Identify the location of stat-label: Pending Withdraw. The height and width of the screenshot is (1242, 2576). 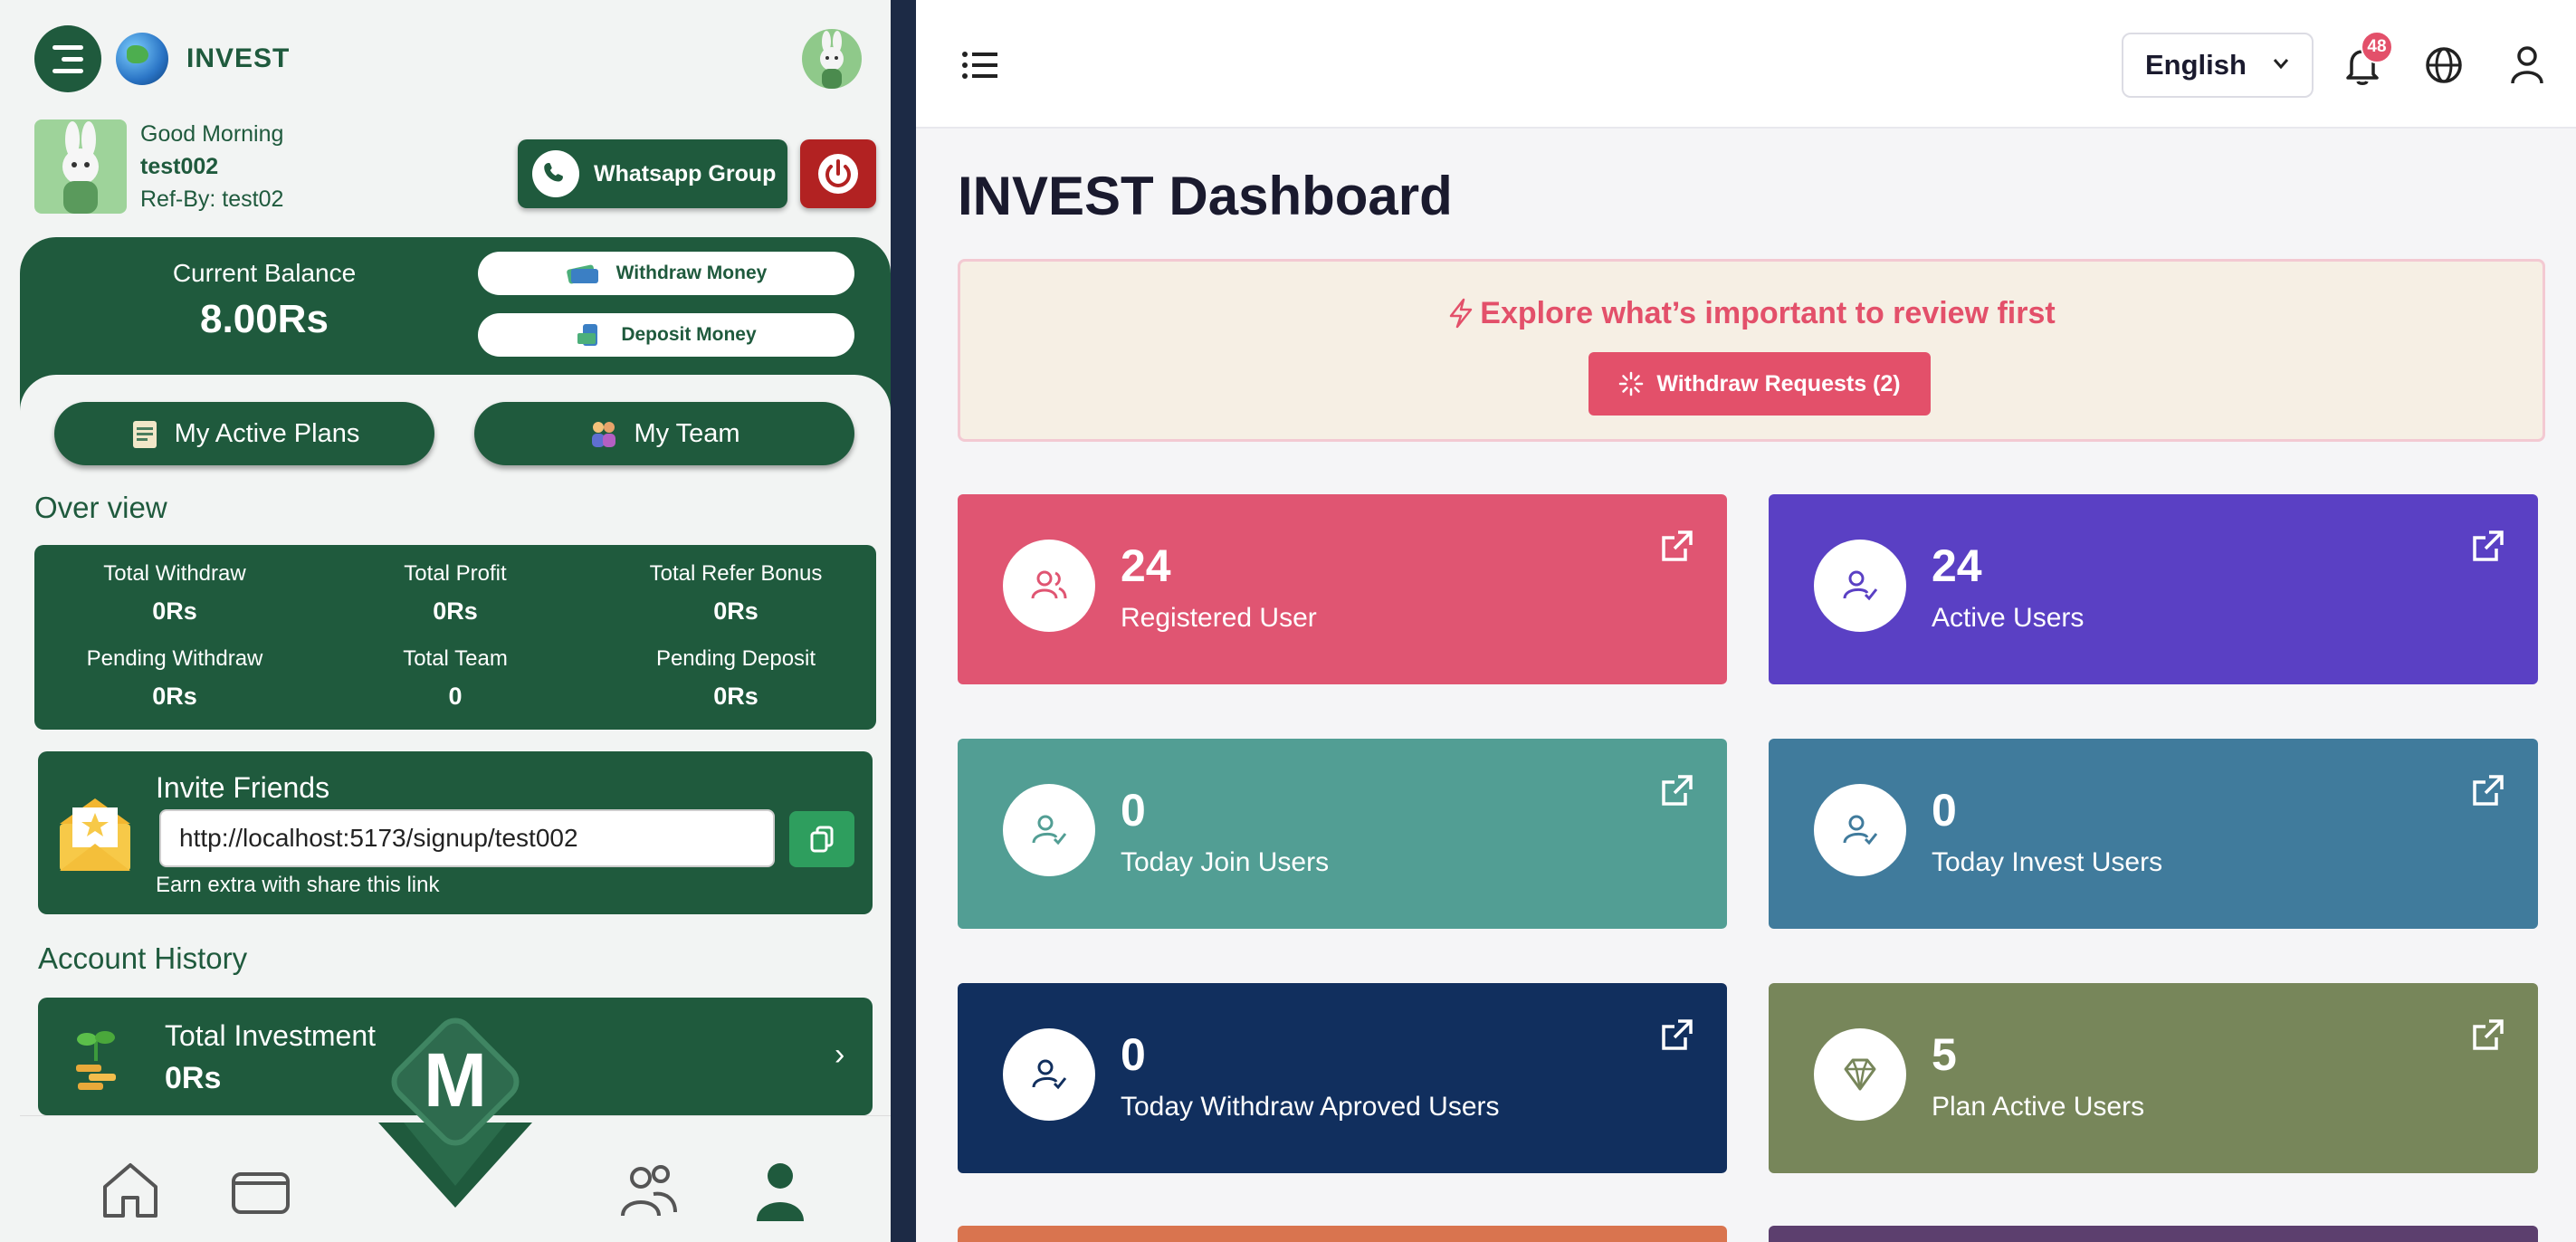
(174, 659).